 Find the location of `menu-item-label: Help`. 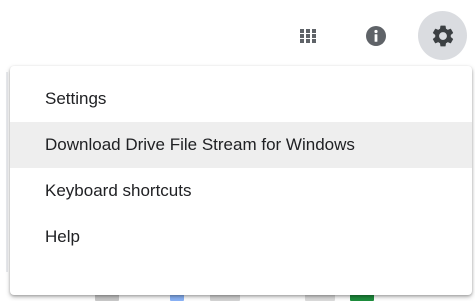

menu-item-label: Help is located at coordinates (62, 236).